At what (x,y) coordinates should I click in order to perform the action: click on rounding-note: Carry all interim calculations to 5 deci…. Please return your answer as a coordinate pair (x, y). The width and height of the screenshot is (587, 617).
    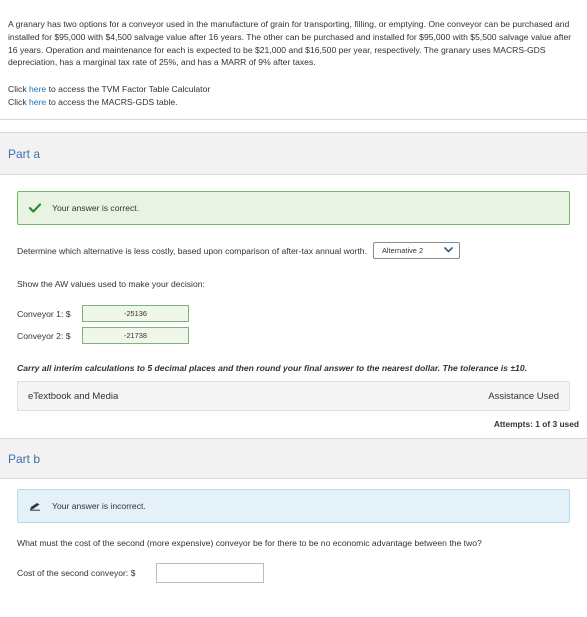
    Looking at the image, I should click on (272, 368).